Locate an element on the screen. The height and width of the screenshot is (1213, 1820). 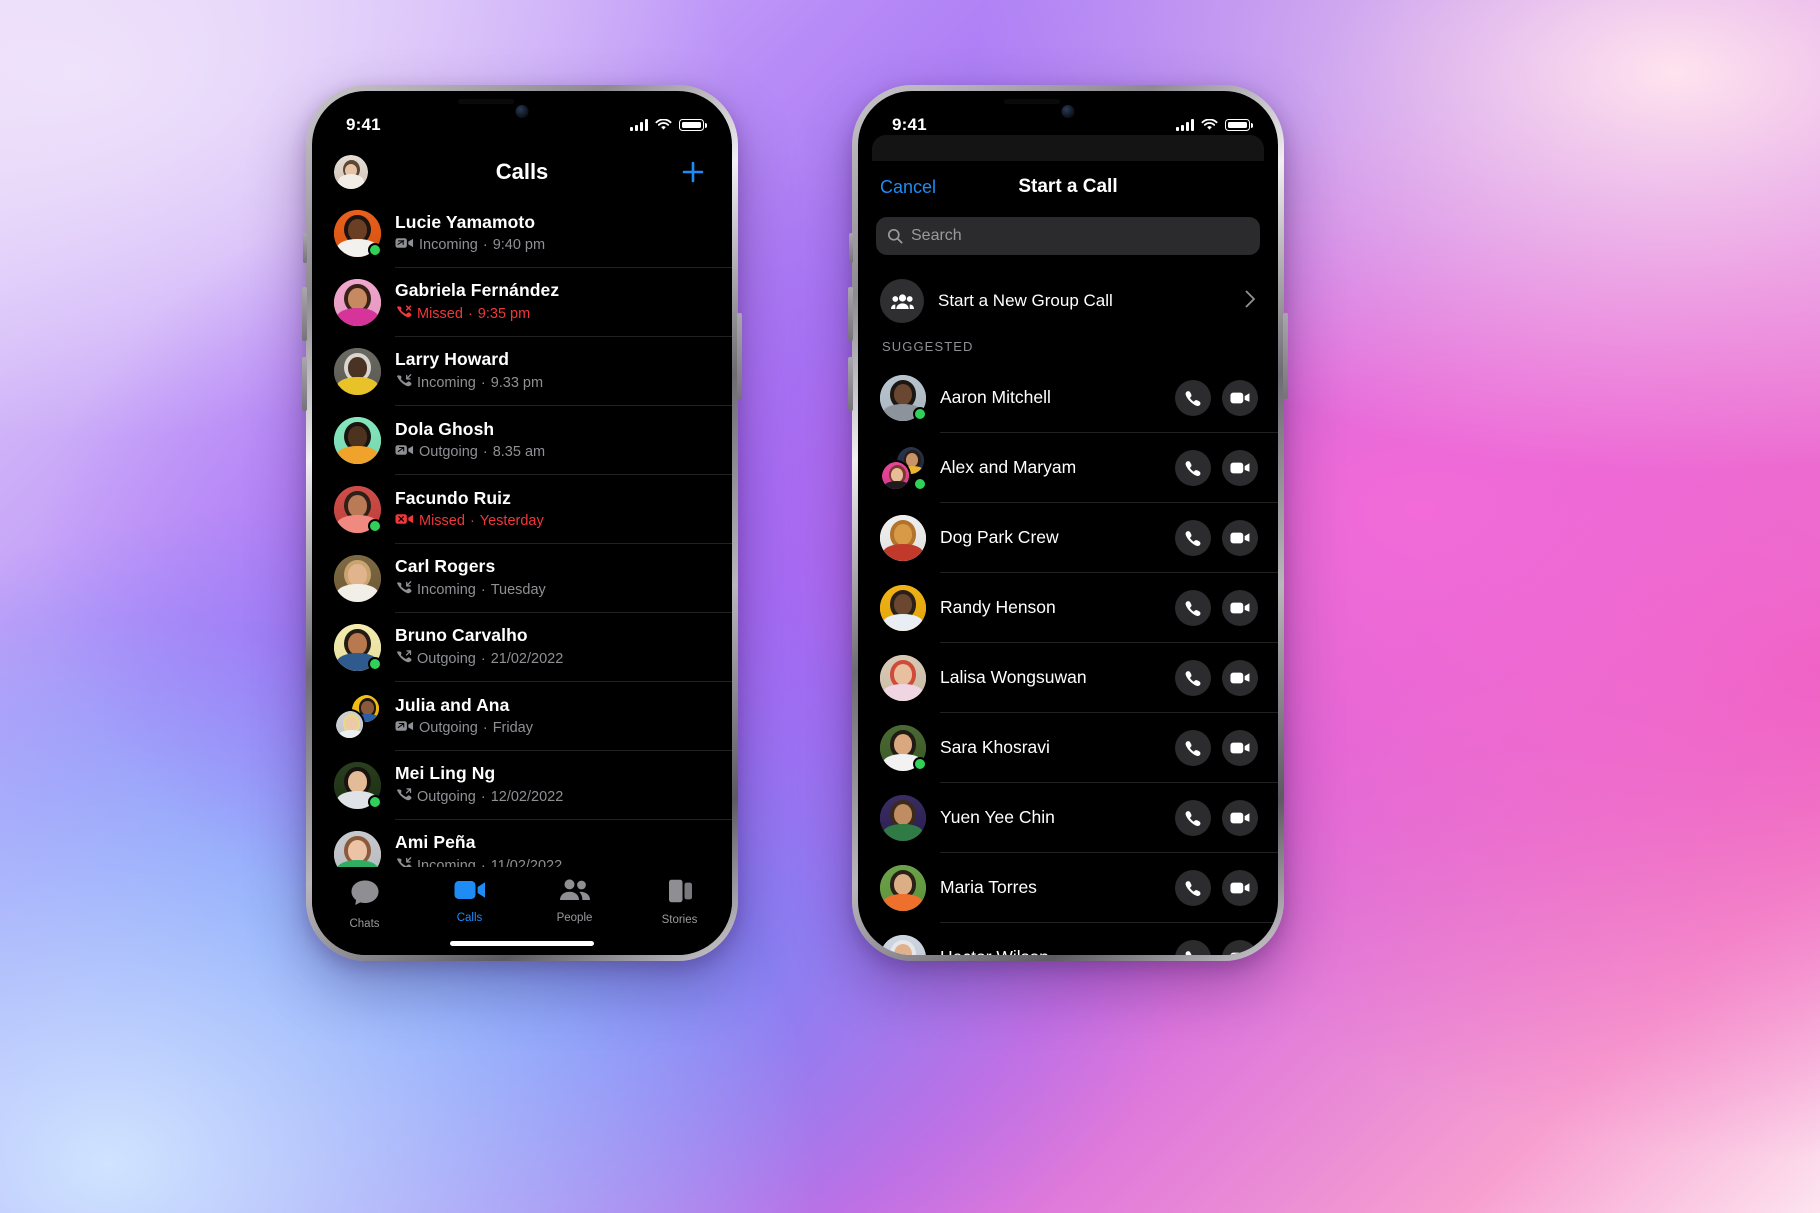
call-log-row: Mei Ling Ng Outgoing · 12/02/2022 is located at coordinates (522, 785).